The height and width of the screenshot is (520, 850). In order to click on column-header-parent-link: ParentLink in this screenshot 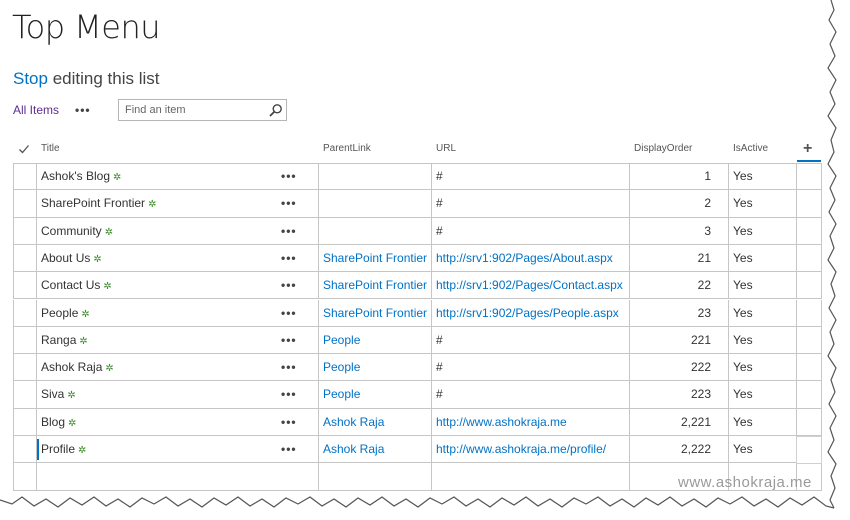, I will do `click(347, 150)`.